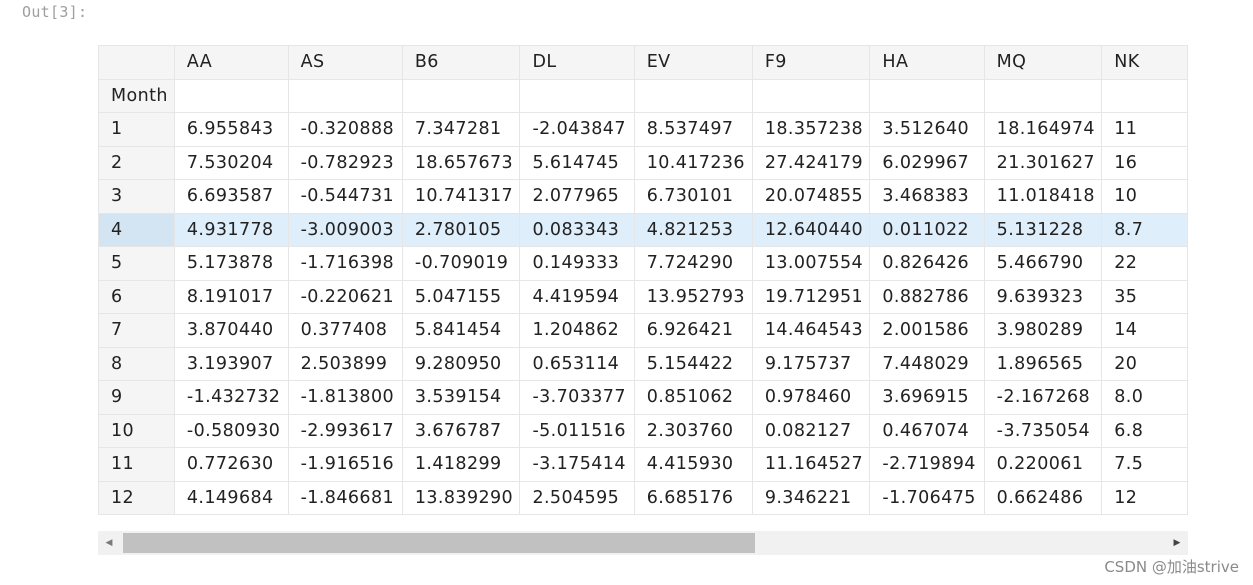 Image resolution: width=1253 pixels, height=585 pixels. I want to click on table-cell: -2.993617, so click(345, 430).